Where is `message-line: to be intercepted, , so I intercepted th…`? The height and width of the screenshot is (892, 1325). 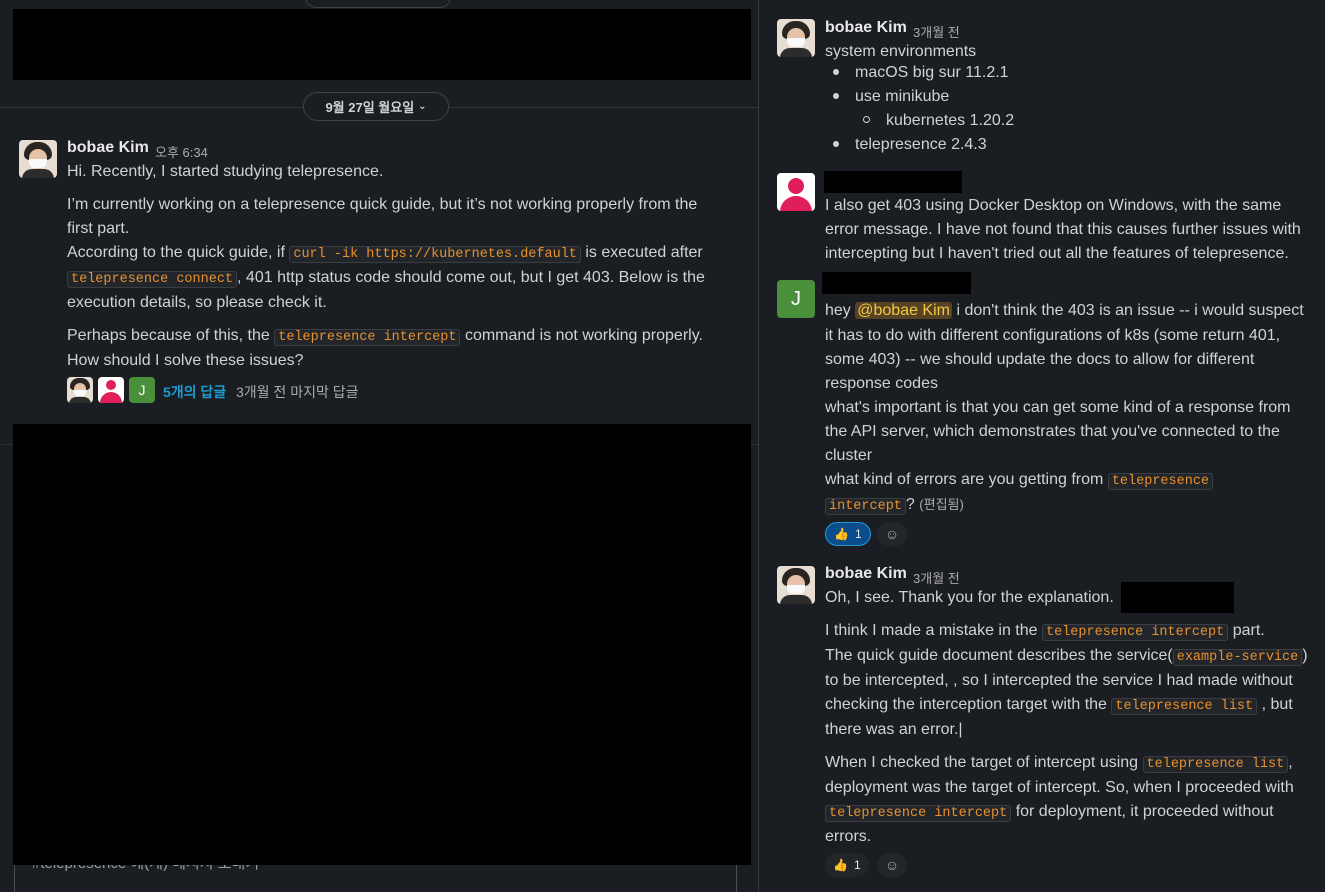 message-line: to be intercepted, , so I intercepted th… is located at coordinates (1059, 680).